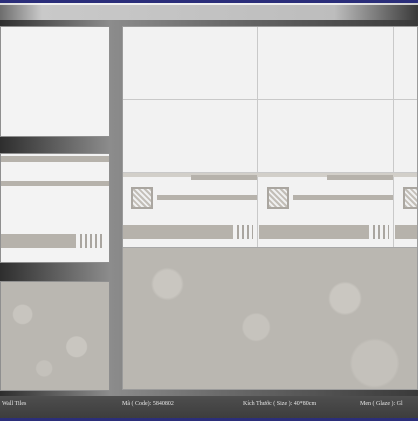 The width and height of the screenshot is (418, 421). I want to click on border-stripe-mid, so click(55, 183).